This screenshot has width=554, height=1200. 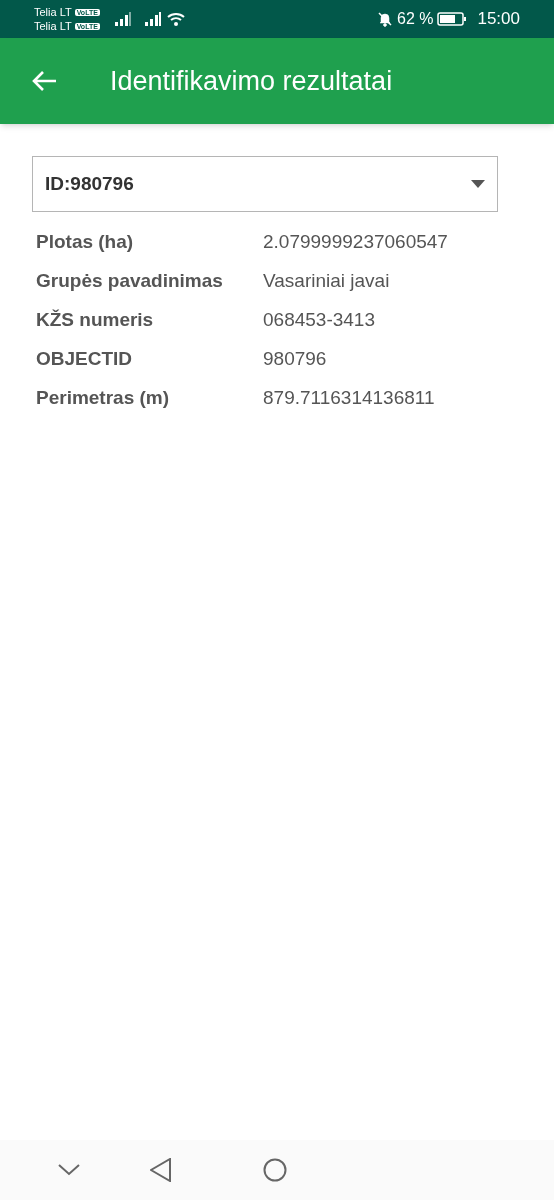 I want to click on attribute-label: KŽS numeris, so click(x=95, y=320).